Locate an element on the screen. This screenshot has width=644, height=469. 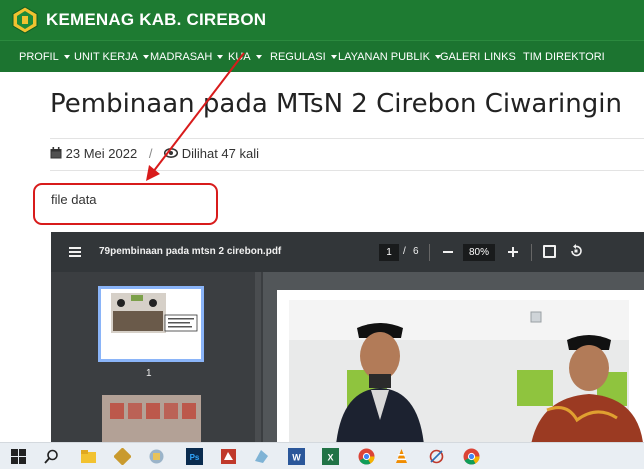
svg-text: X is located at coordinates (330, 458).